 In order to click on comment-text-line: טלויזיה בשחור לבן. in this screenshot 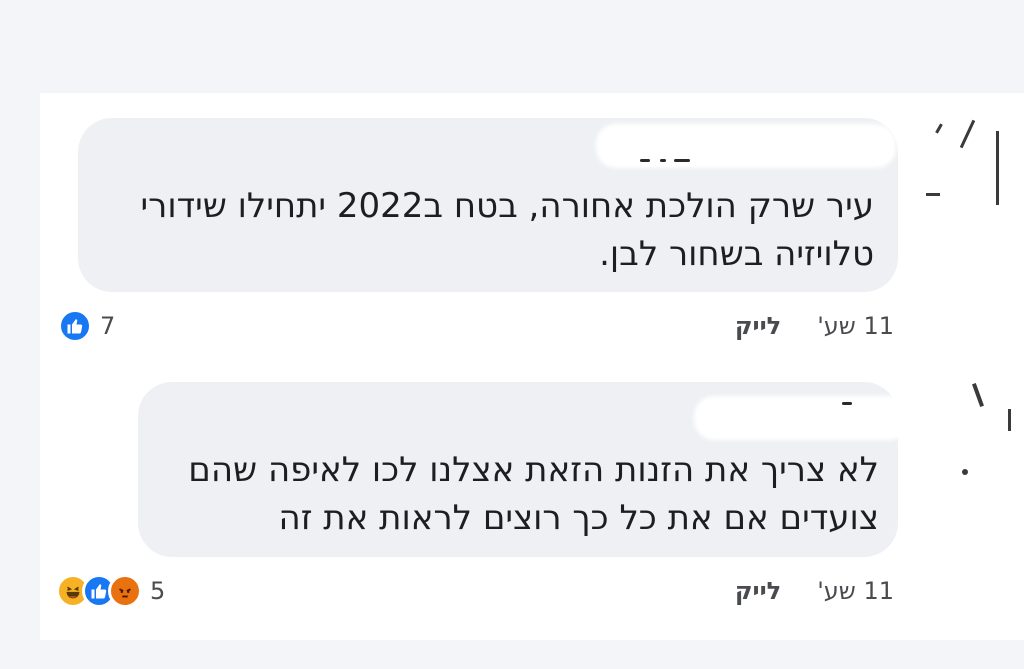, I will do `click(736, 254)`.